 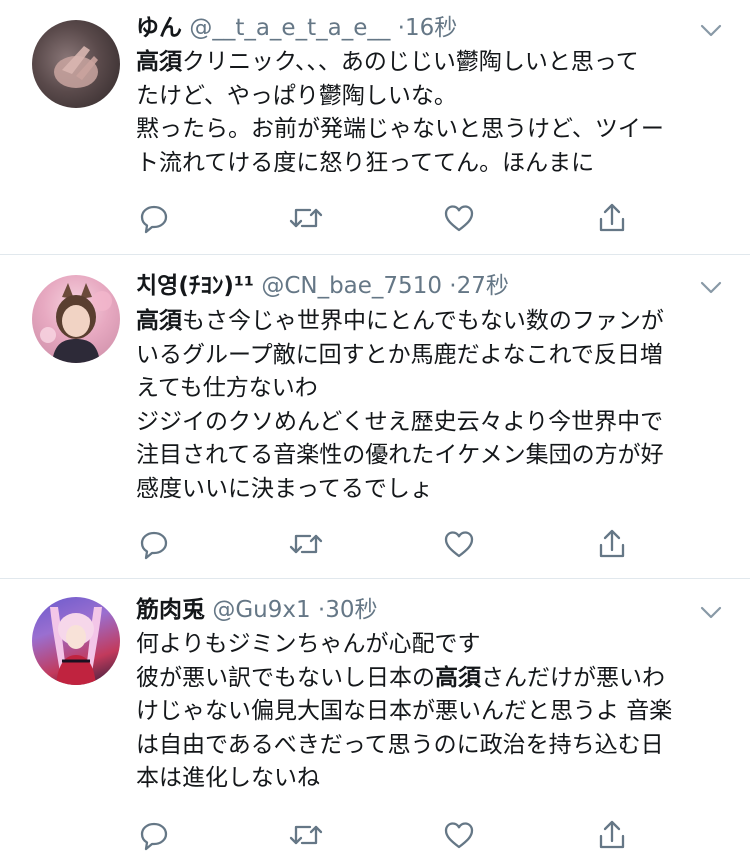 What do you see at coordinates (410, 62) in the screenshot?
I see `text-segment: クリニック、、、あのじじい鬱陶しいと思って` at bounding box center [410, 62].